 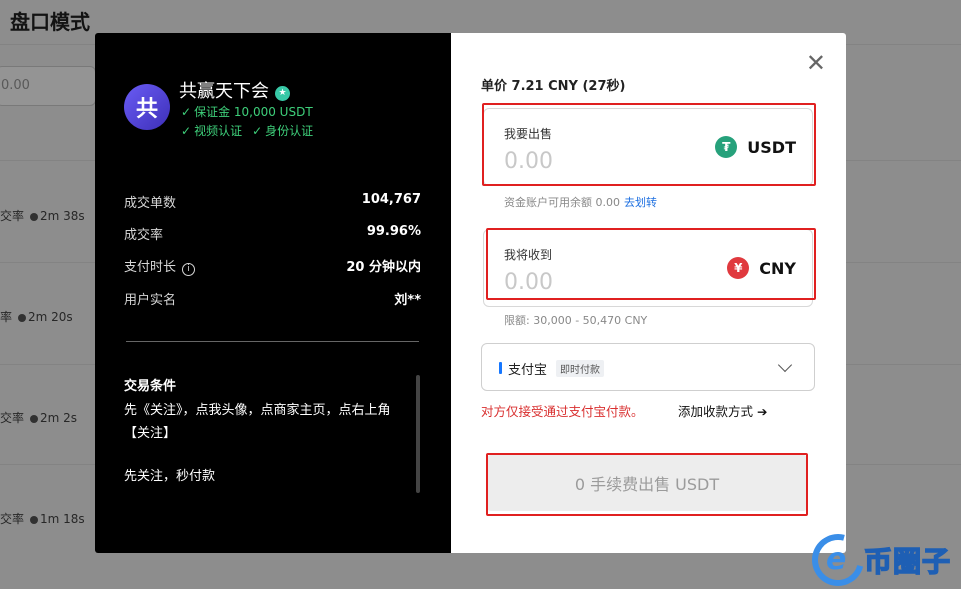 I want to click on receive-amount-input: 0.00, so click(x=528, y=282).